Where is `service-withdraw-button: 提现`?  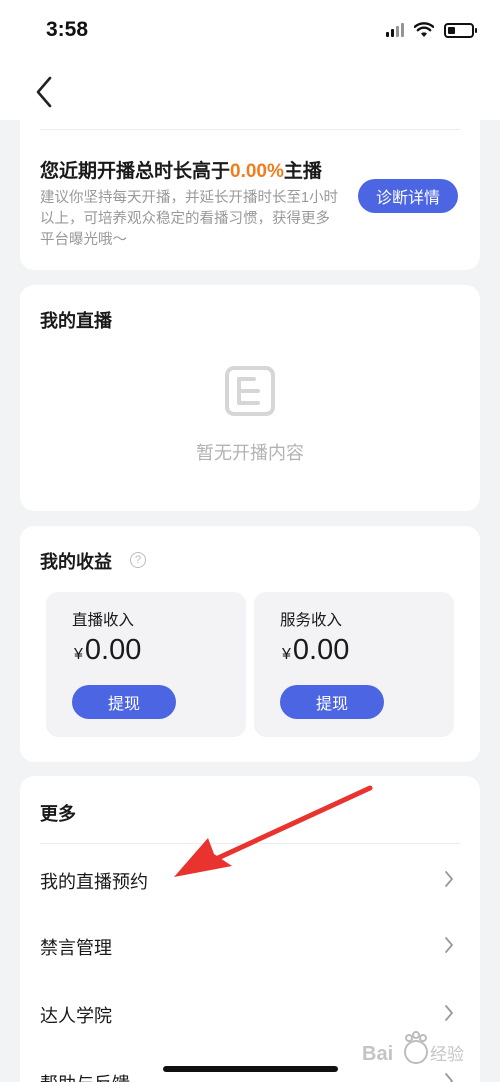 service-withdraw-button: 提现 is located at coordinates (332, 702).